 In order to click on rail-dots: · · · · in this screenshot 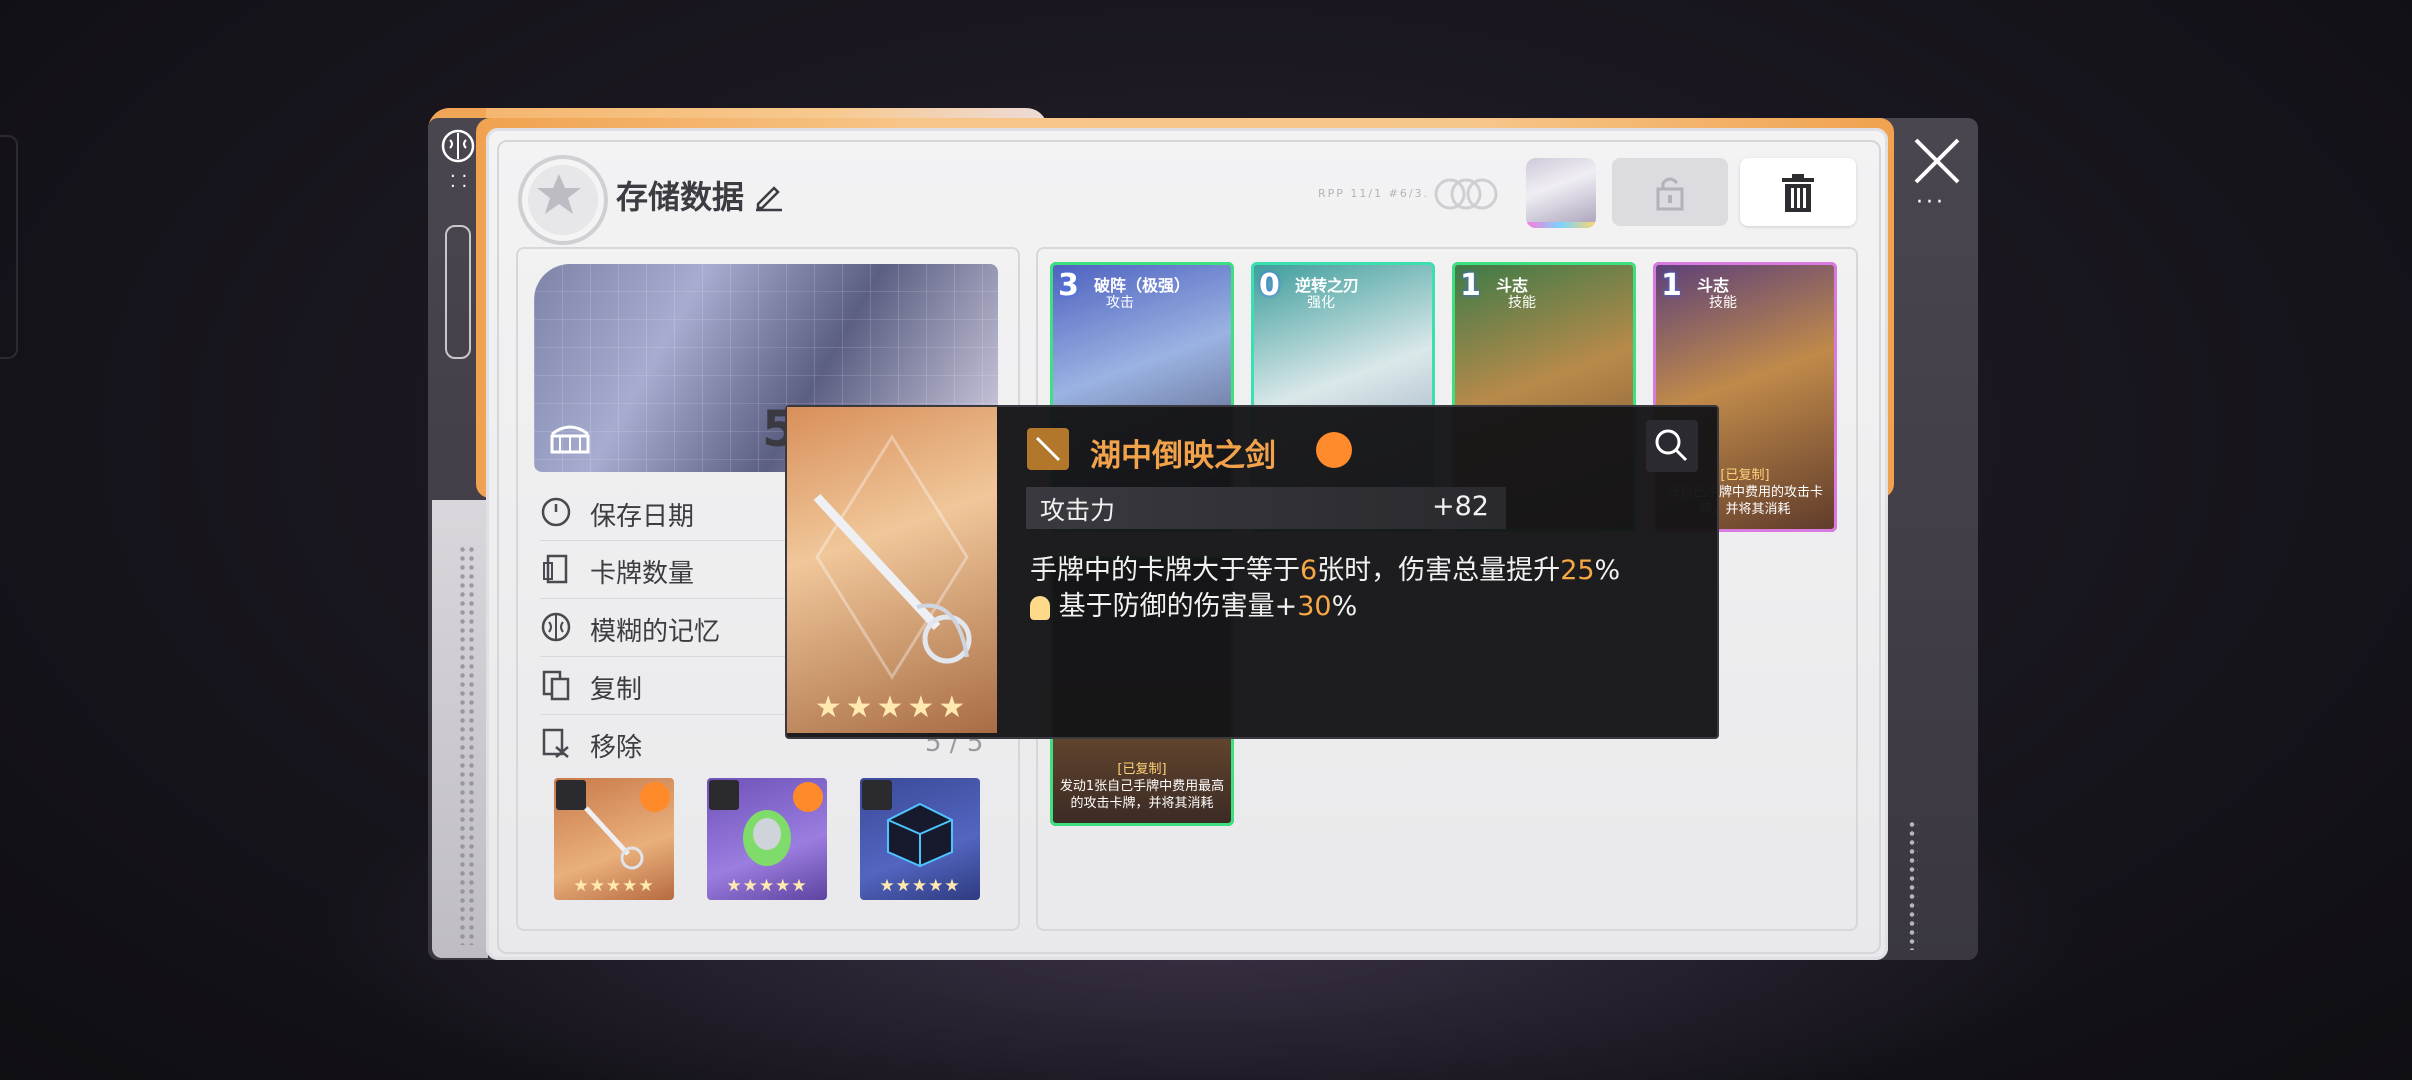, I will do `click(459, 181)`.